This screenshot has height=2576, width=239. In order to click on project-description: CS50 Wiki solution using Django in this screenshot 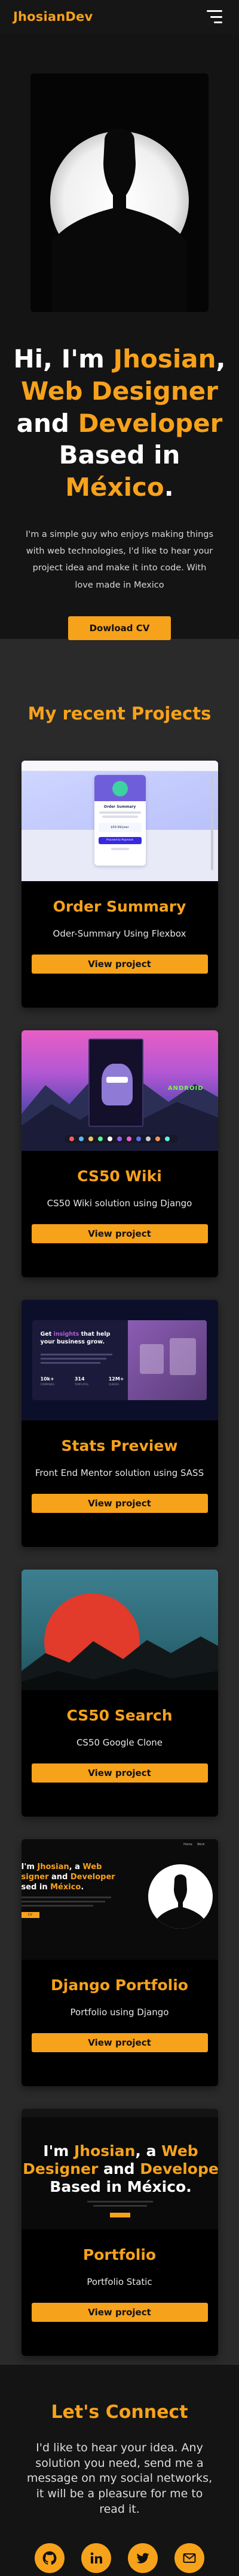, I will do `click(119, 1203)`.